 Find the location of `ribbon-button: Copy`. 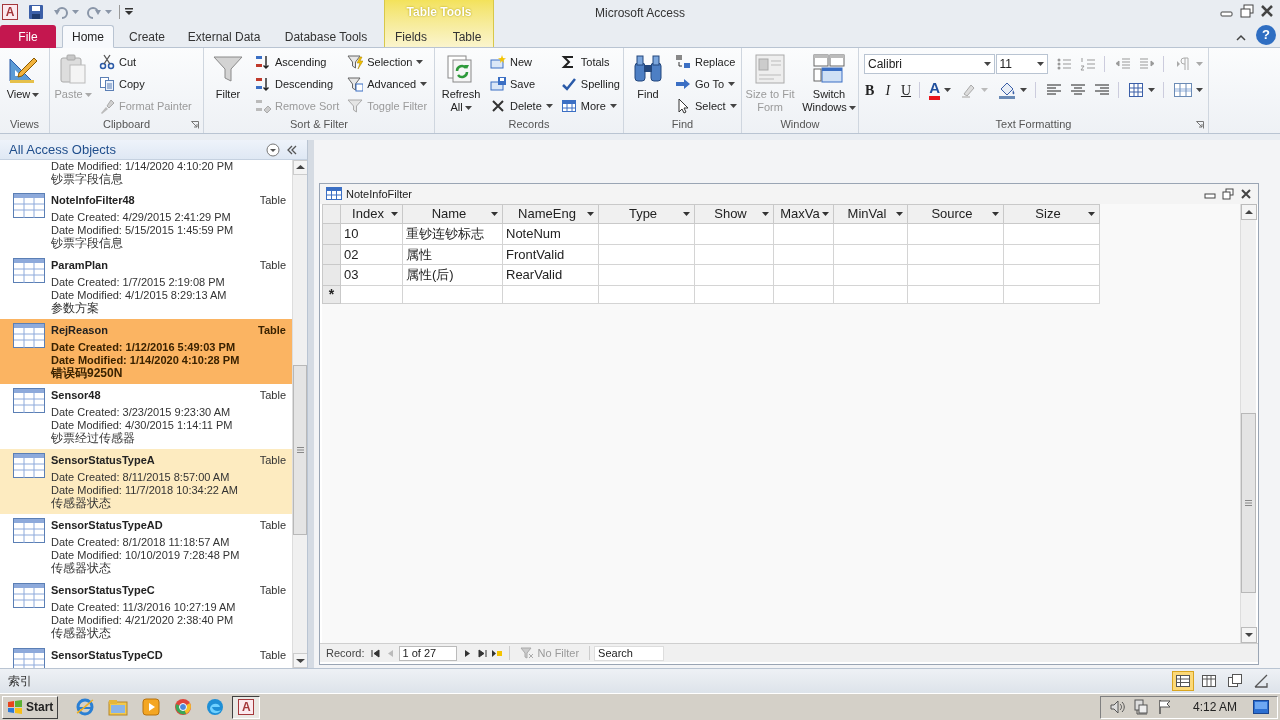

ribbon-button: Copy is located at coordinates (145, 84).